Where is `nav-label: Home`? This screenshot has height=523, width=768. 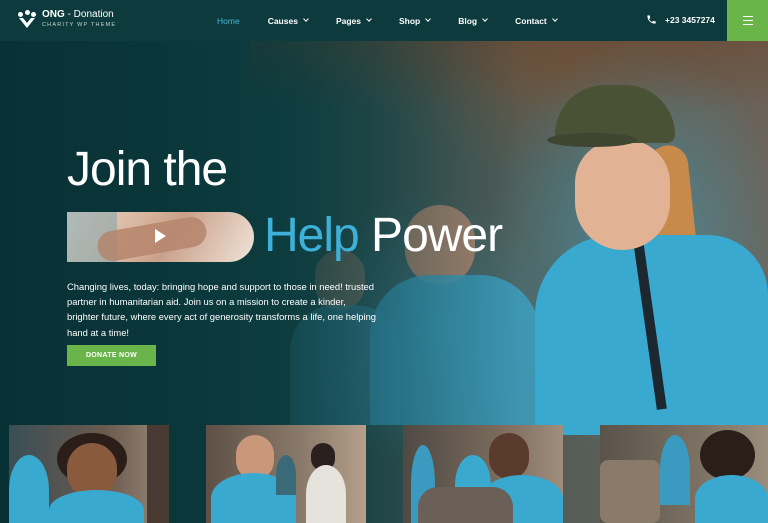 nav-label: Home is located at coordinates (228, 20).